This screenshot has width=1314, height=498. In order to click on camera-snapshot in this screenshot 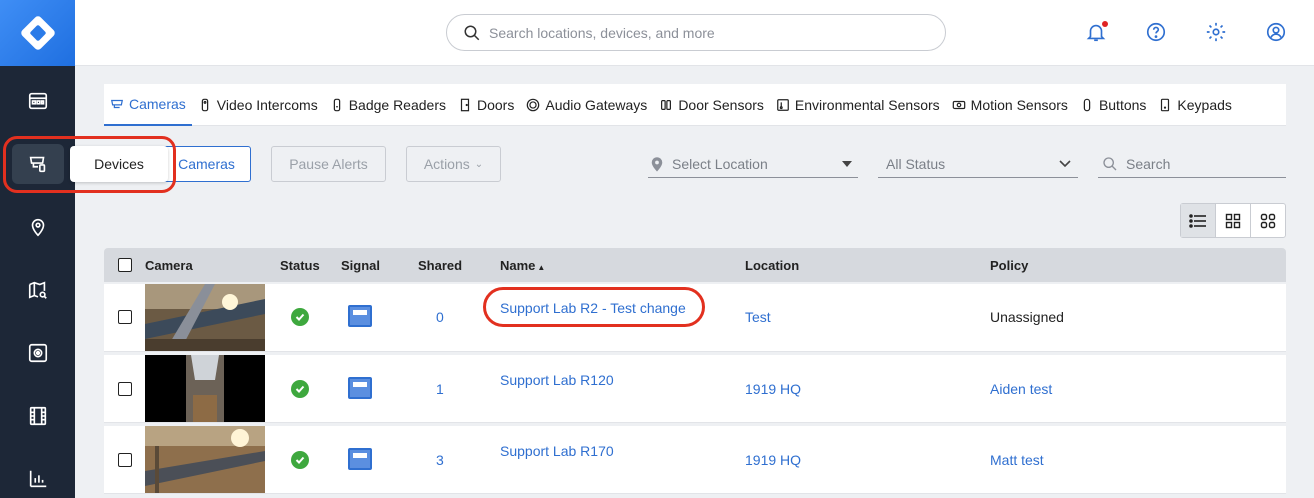, I will do `click(205, 459)`.